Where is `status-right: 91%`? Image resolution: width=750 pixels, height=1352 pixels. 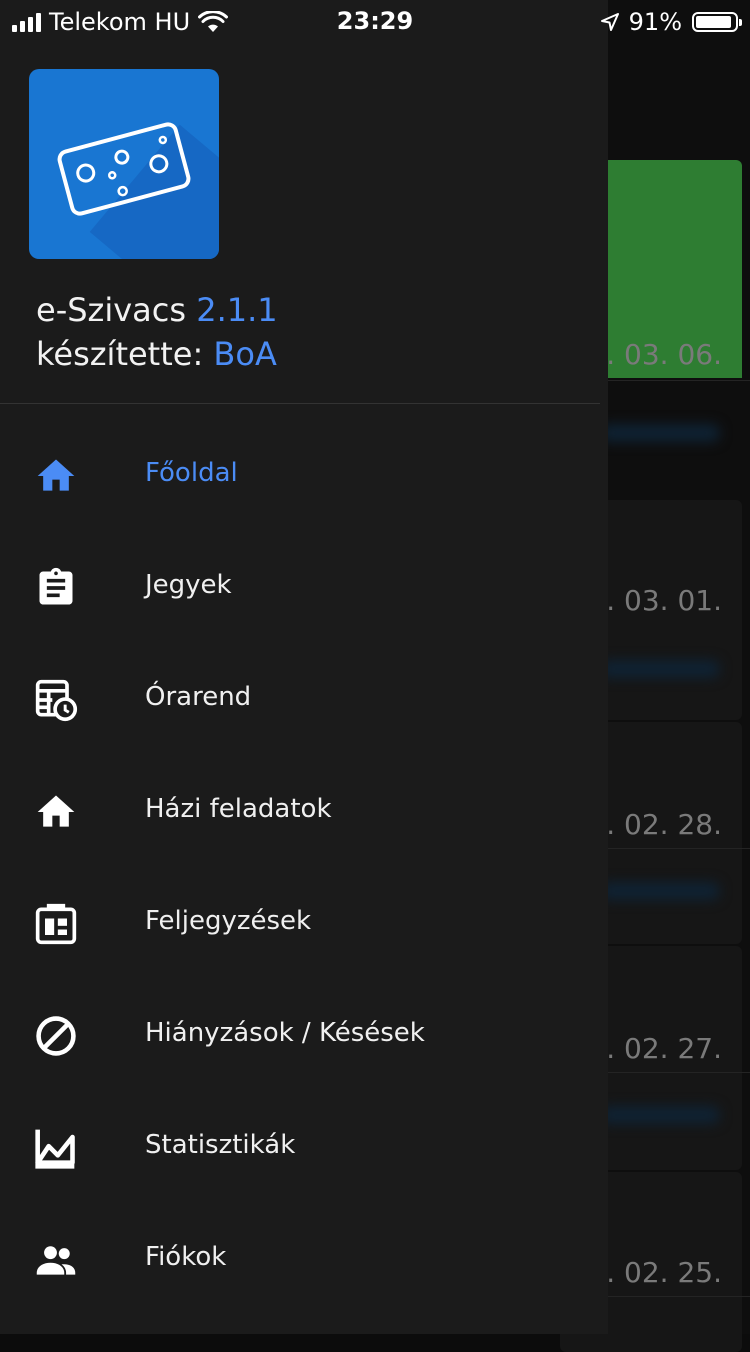 status-right: 91% is located at coordinates (671, 22).